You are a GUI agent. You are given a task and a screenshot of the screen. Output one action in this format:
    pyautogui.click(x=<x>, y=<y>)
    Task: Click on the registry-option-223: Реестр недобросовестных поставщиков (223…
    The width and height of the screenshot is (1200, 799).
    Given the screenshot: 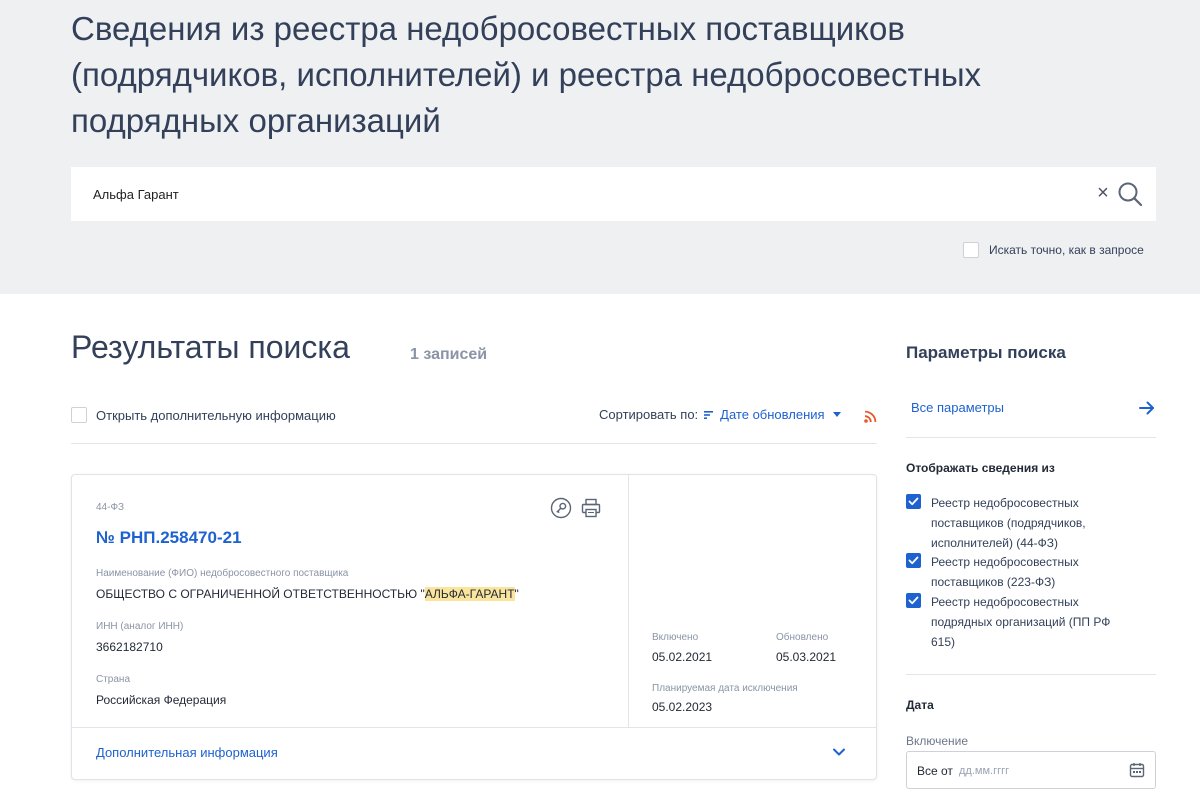 What is the action you would take?
    pyautogui.click(x=1013, y=572)
    